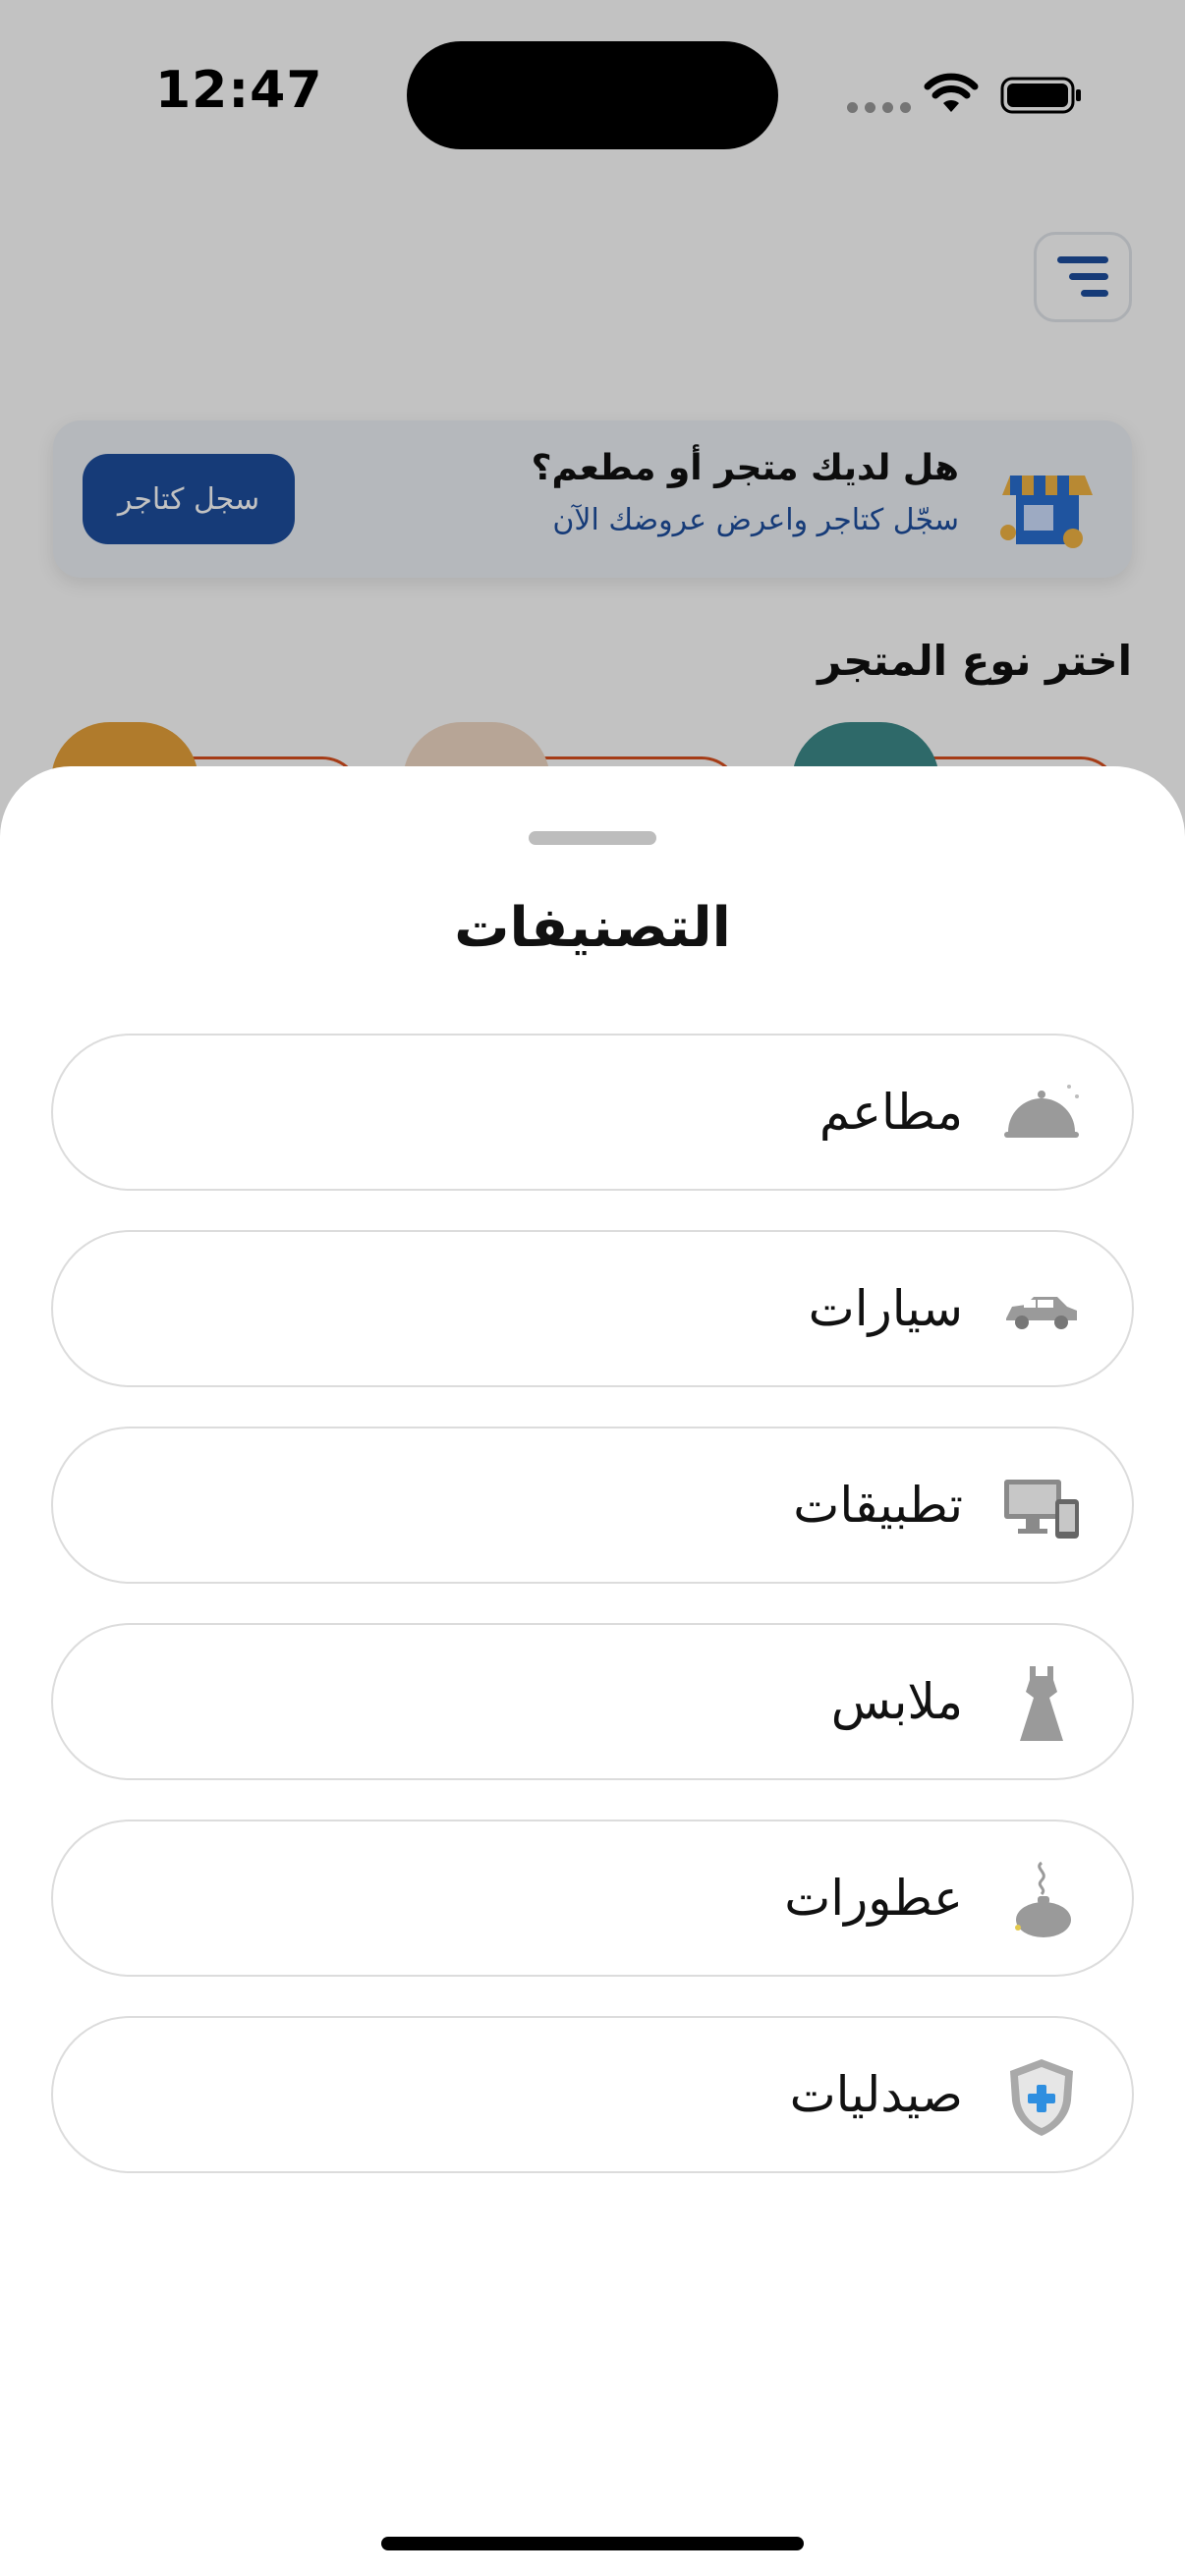 This screenshot has height=2576, width=1185. Describe the element at coordinates (592, 838) in the screenshot. I see `sheet-drag-handle` at that location.